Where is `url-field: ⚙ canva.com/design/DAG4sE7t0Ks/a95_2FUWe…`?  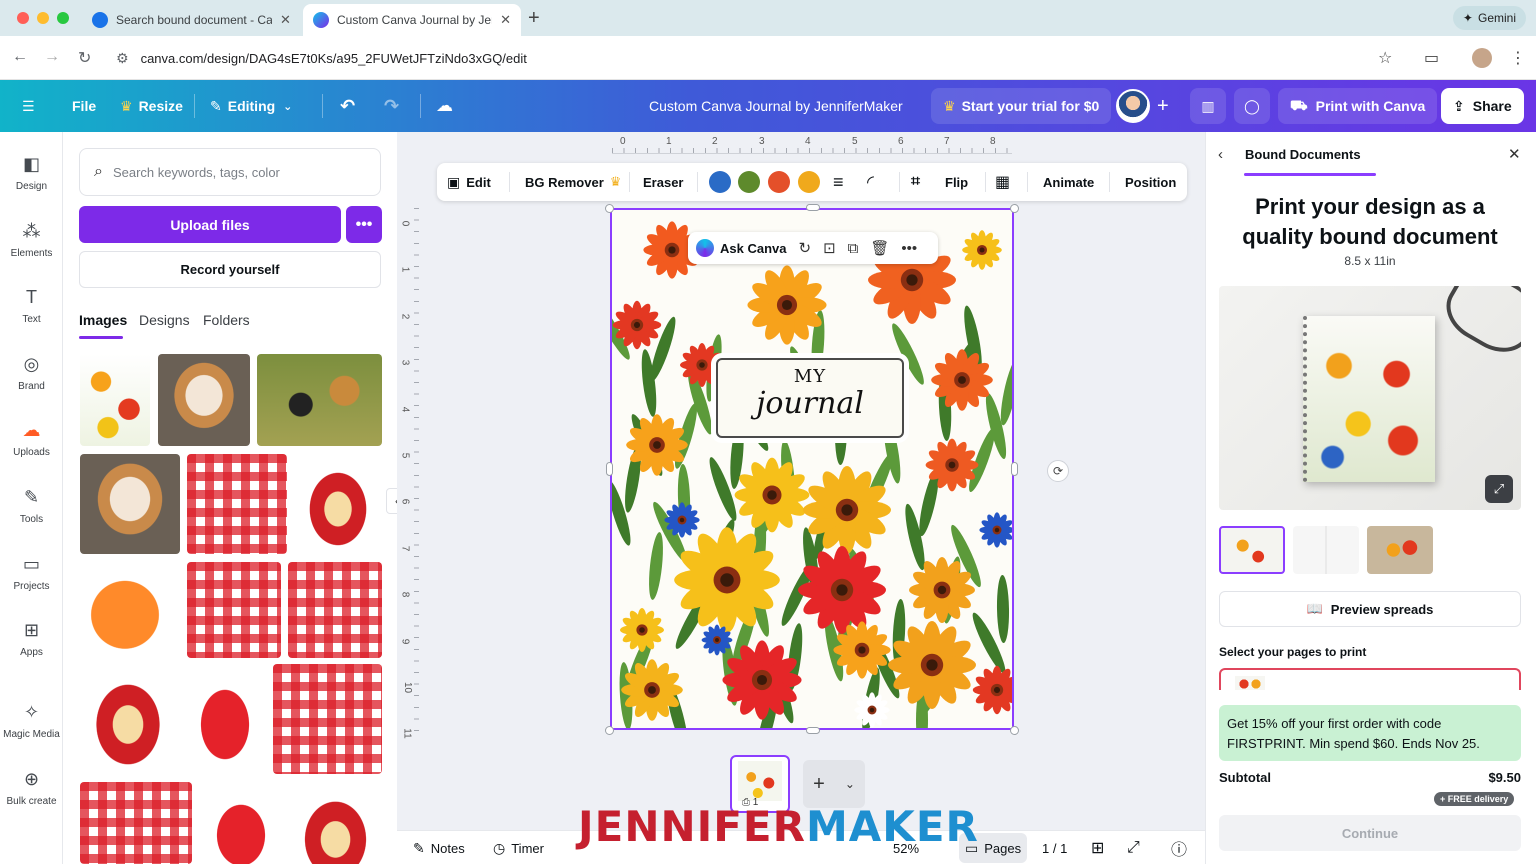 url-field: ⚙ canva.com/design/DAG4sE7t0Ks/a95_2FUWe… is located at coordinates (758, 58).